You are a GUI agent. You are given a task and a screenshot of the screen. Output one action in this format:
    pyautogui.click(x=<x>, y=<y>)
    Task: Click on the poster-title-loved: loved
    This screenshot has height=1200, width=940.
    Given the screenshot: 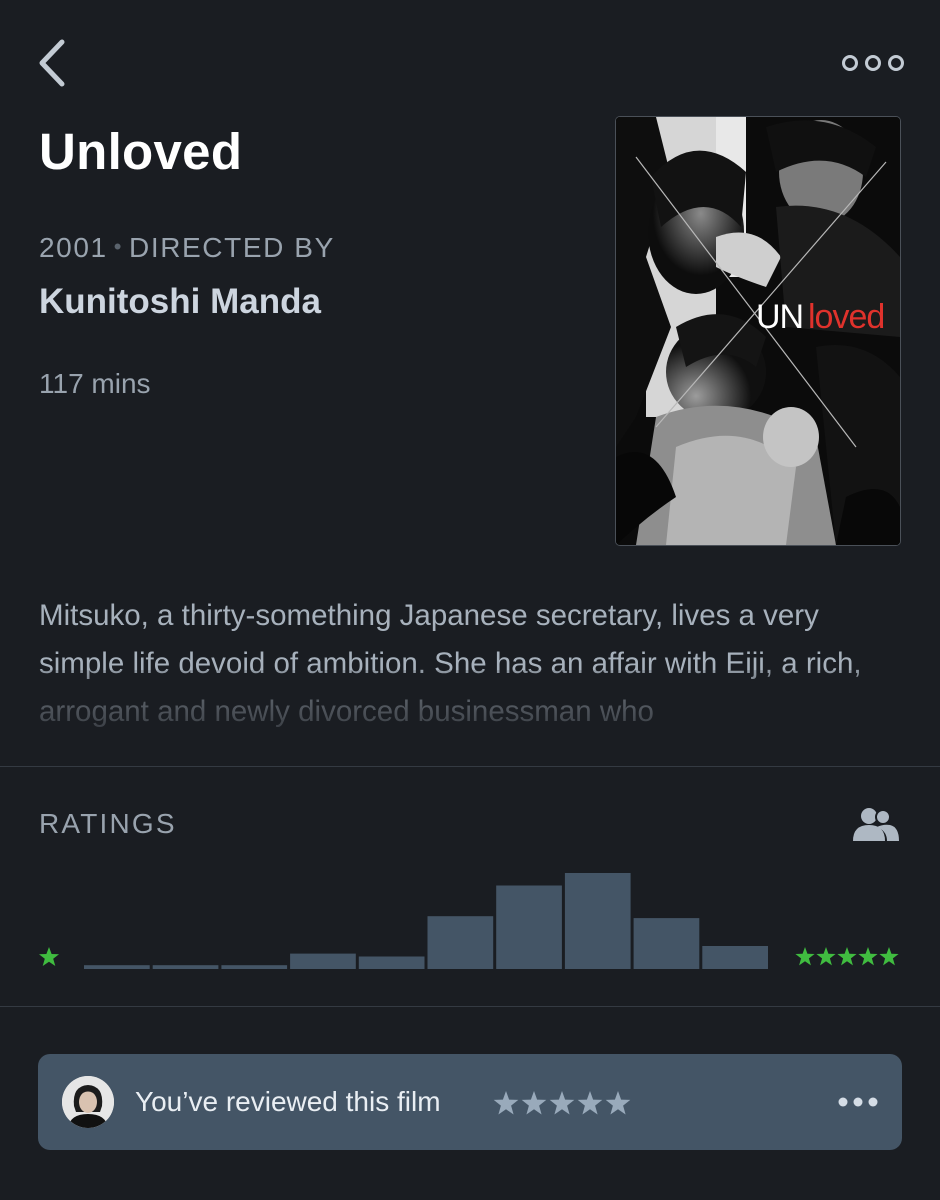 What is the action you would take?
    pyautogui.click(x=846, y=317)
    